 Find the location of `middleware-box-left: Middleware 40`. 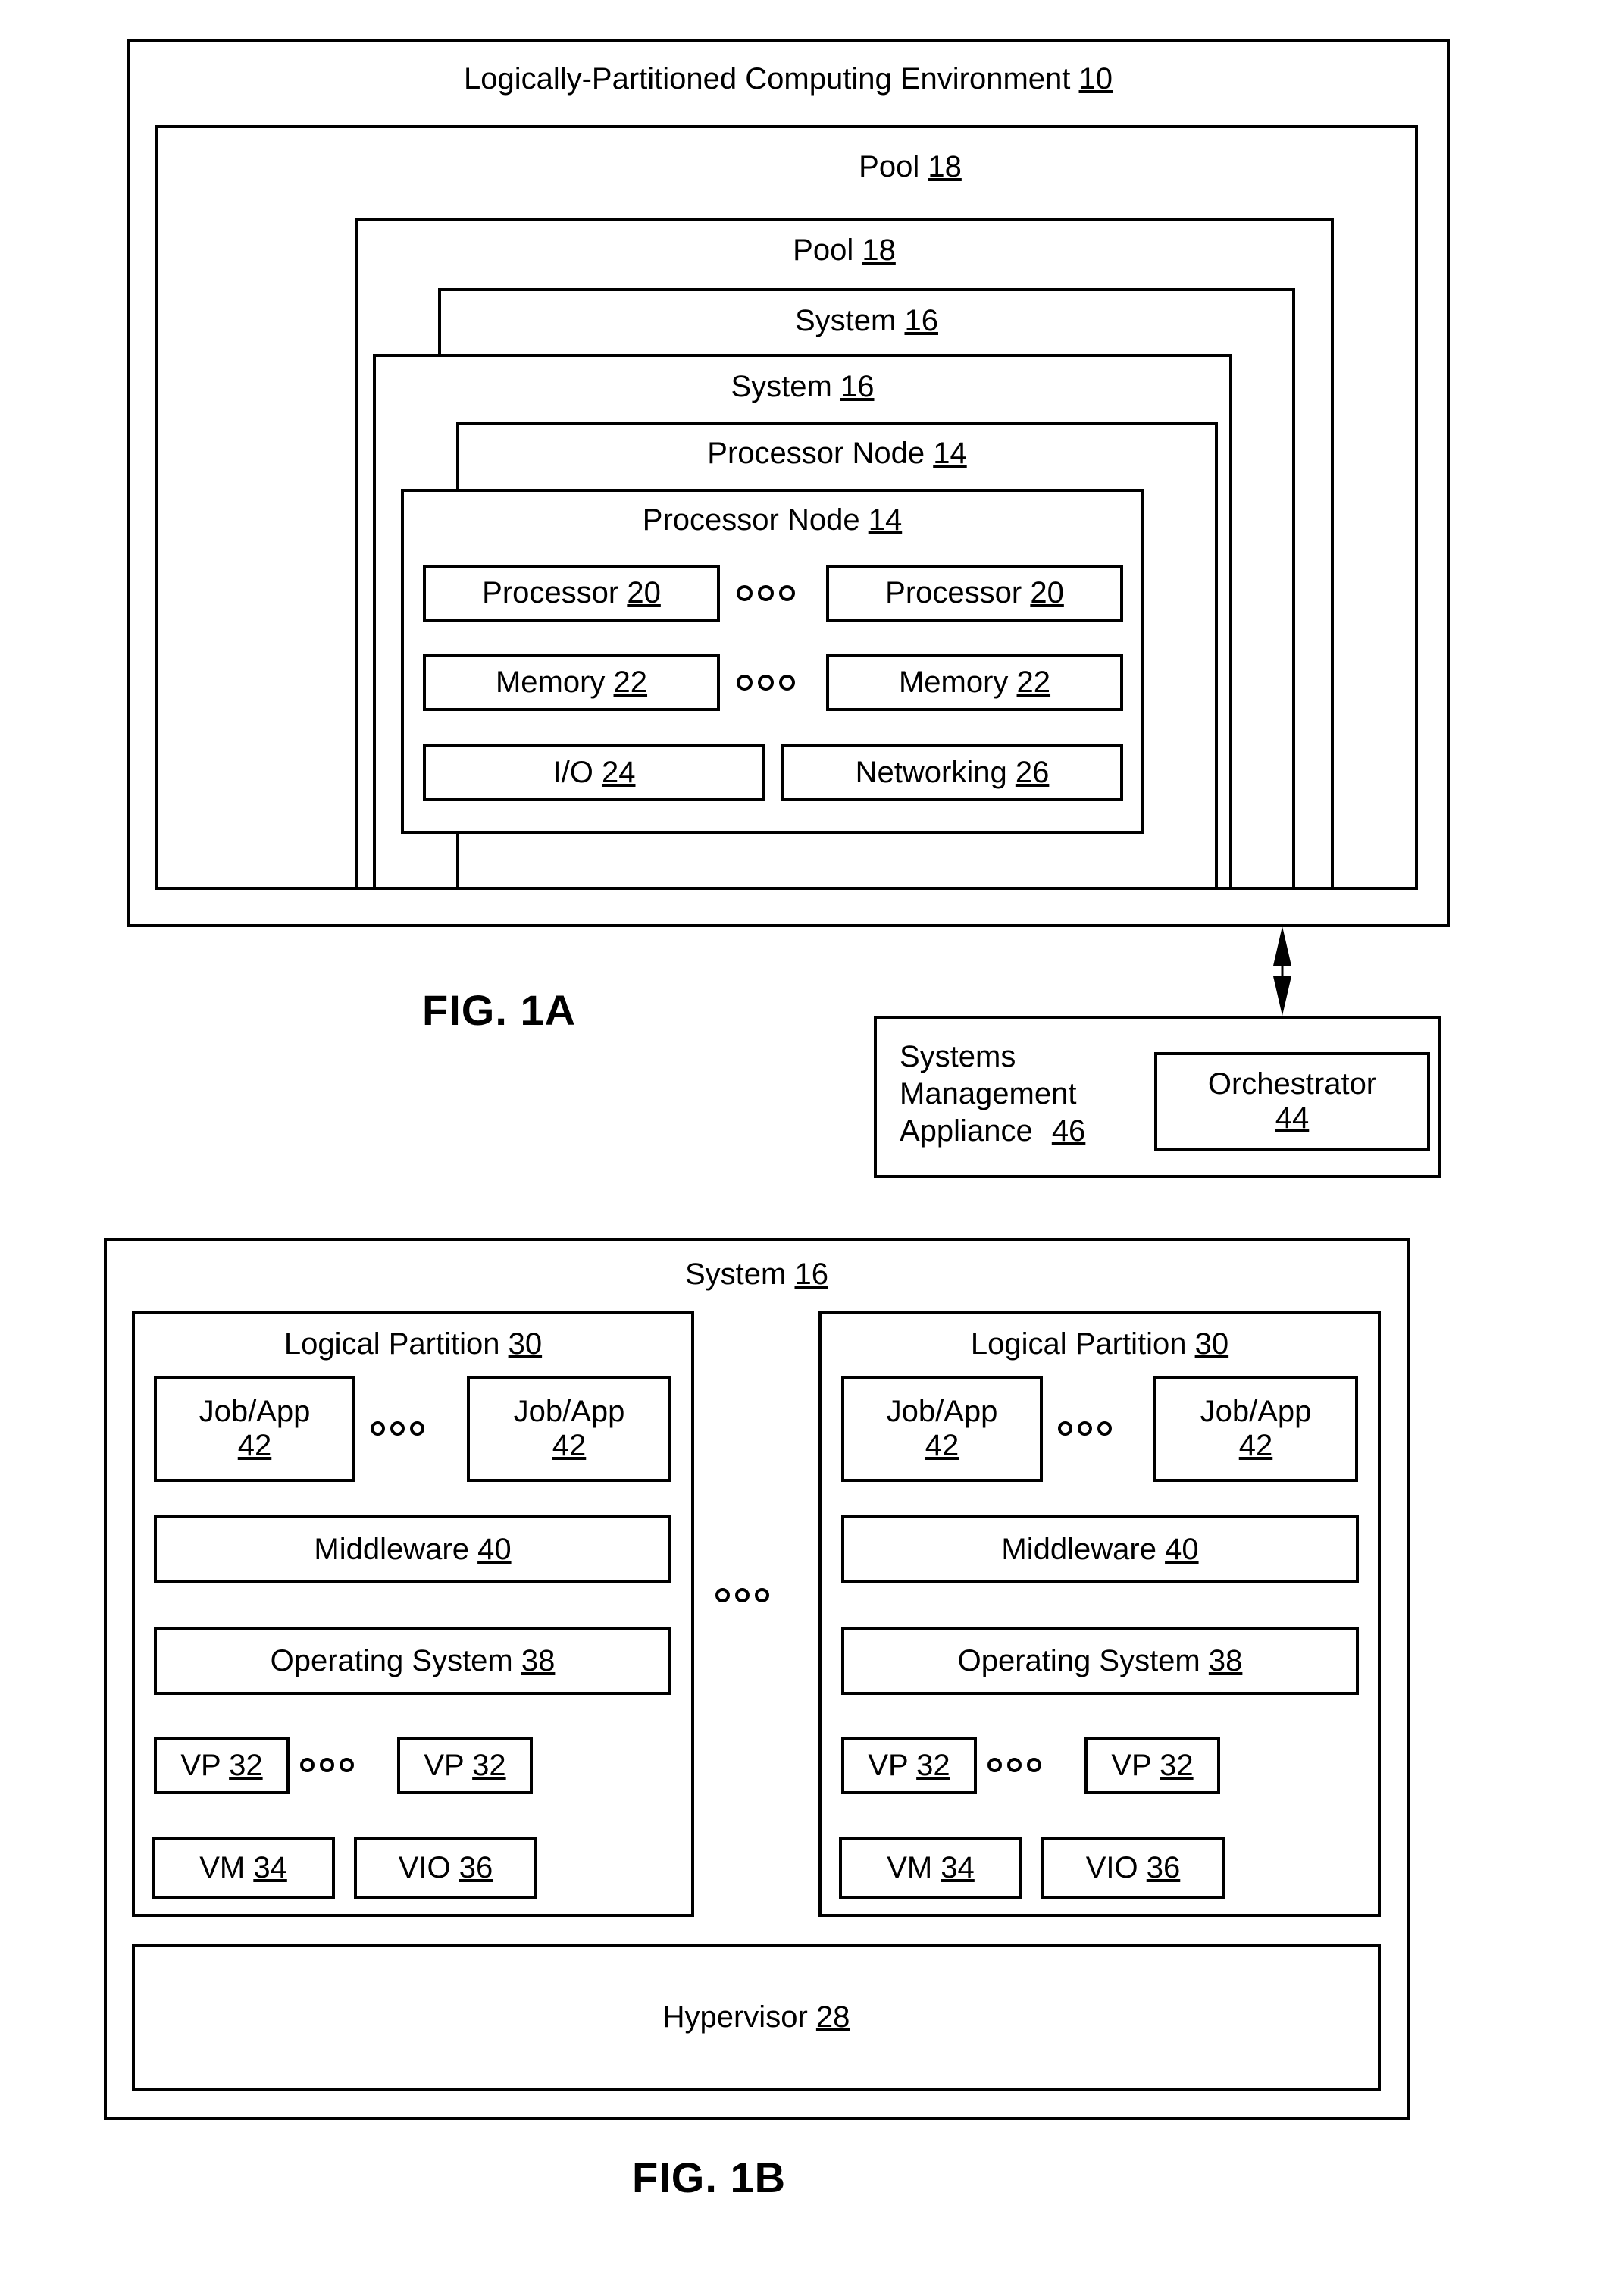

middleware-box-left: Middleware 40 is located at coordinates (412, 1549).